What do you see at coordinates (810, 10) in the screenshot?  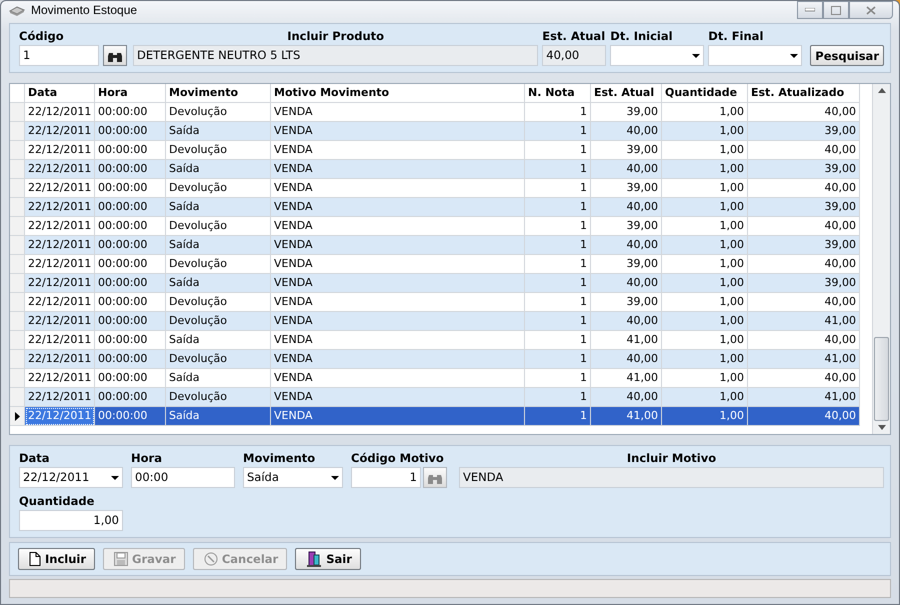 I see `minimize-button` at bounding box center [810, 10].